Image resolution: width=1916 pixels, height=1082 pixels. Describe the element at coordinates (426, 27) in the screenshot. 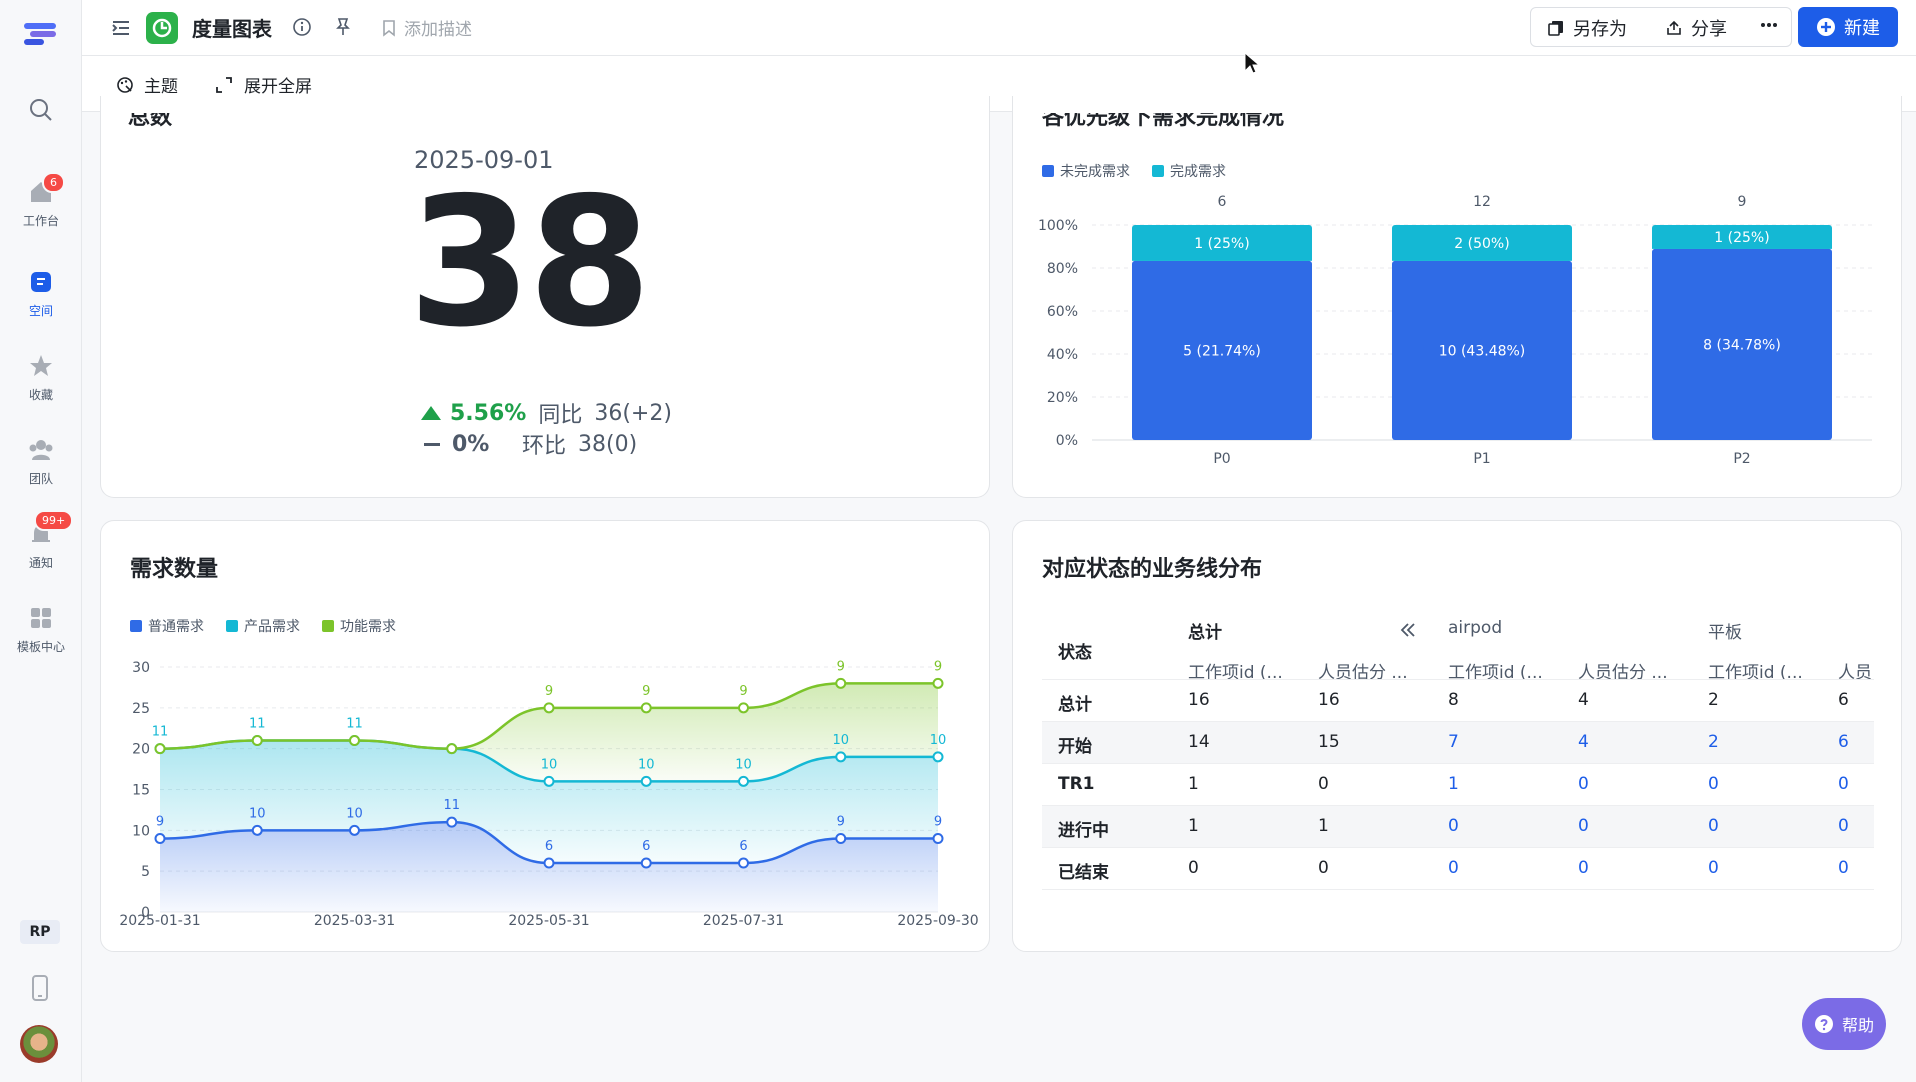

I see `add-description-button: 添加描述` at that location.